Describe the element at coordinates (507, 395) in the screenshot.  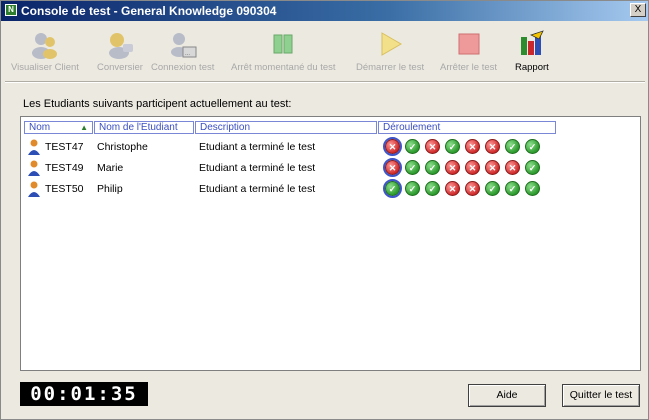
I see `help-button: Aide` at that location.